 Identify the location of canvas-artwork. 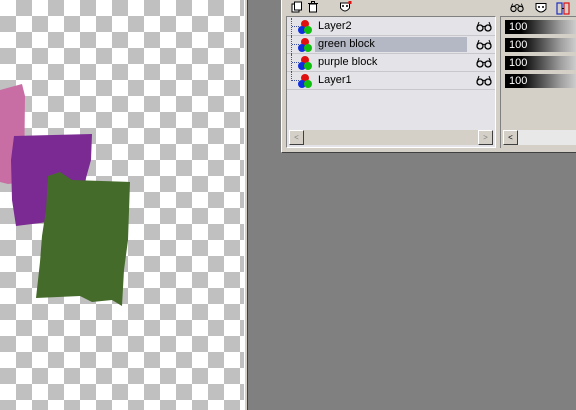
(65, 195).